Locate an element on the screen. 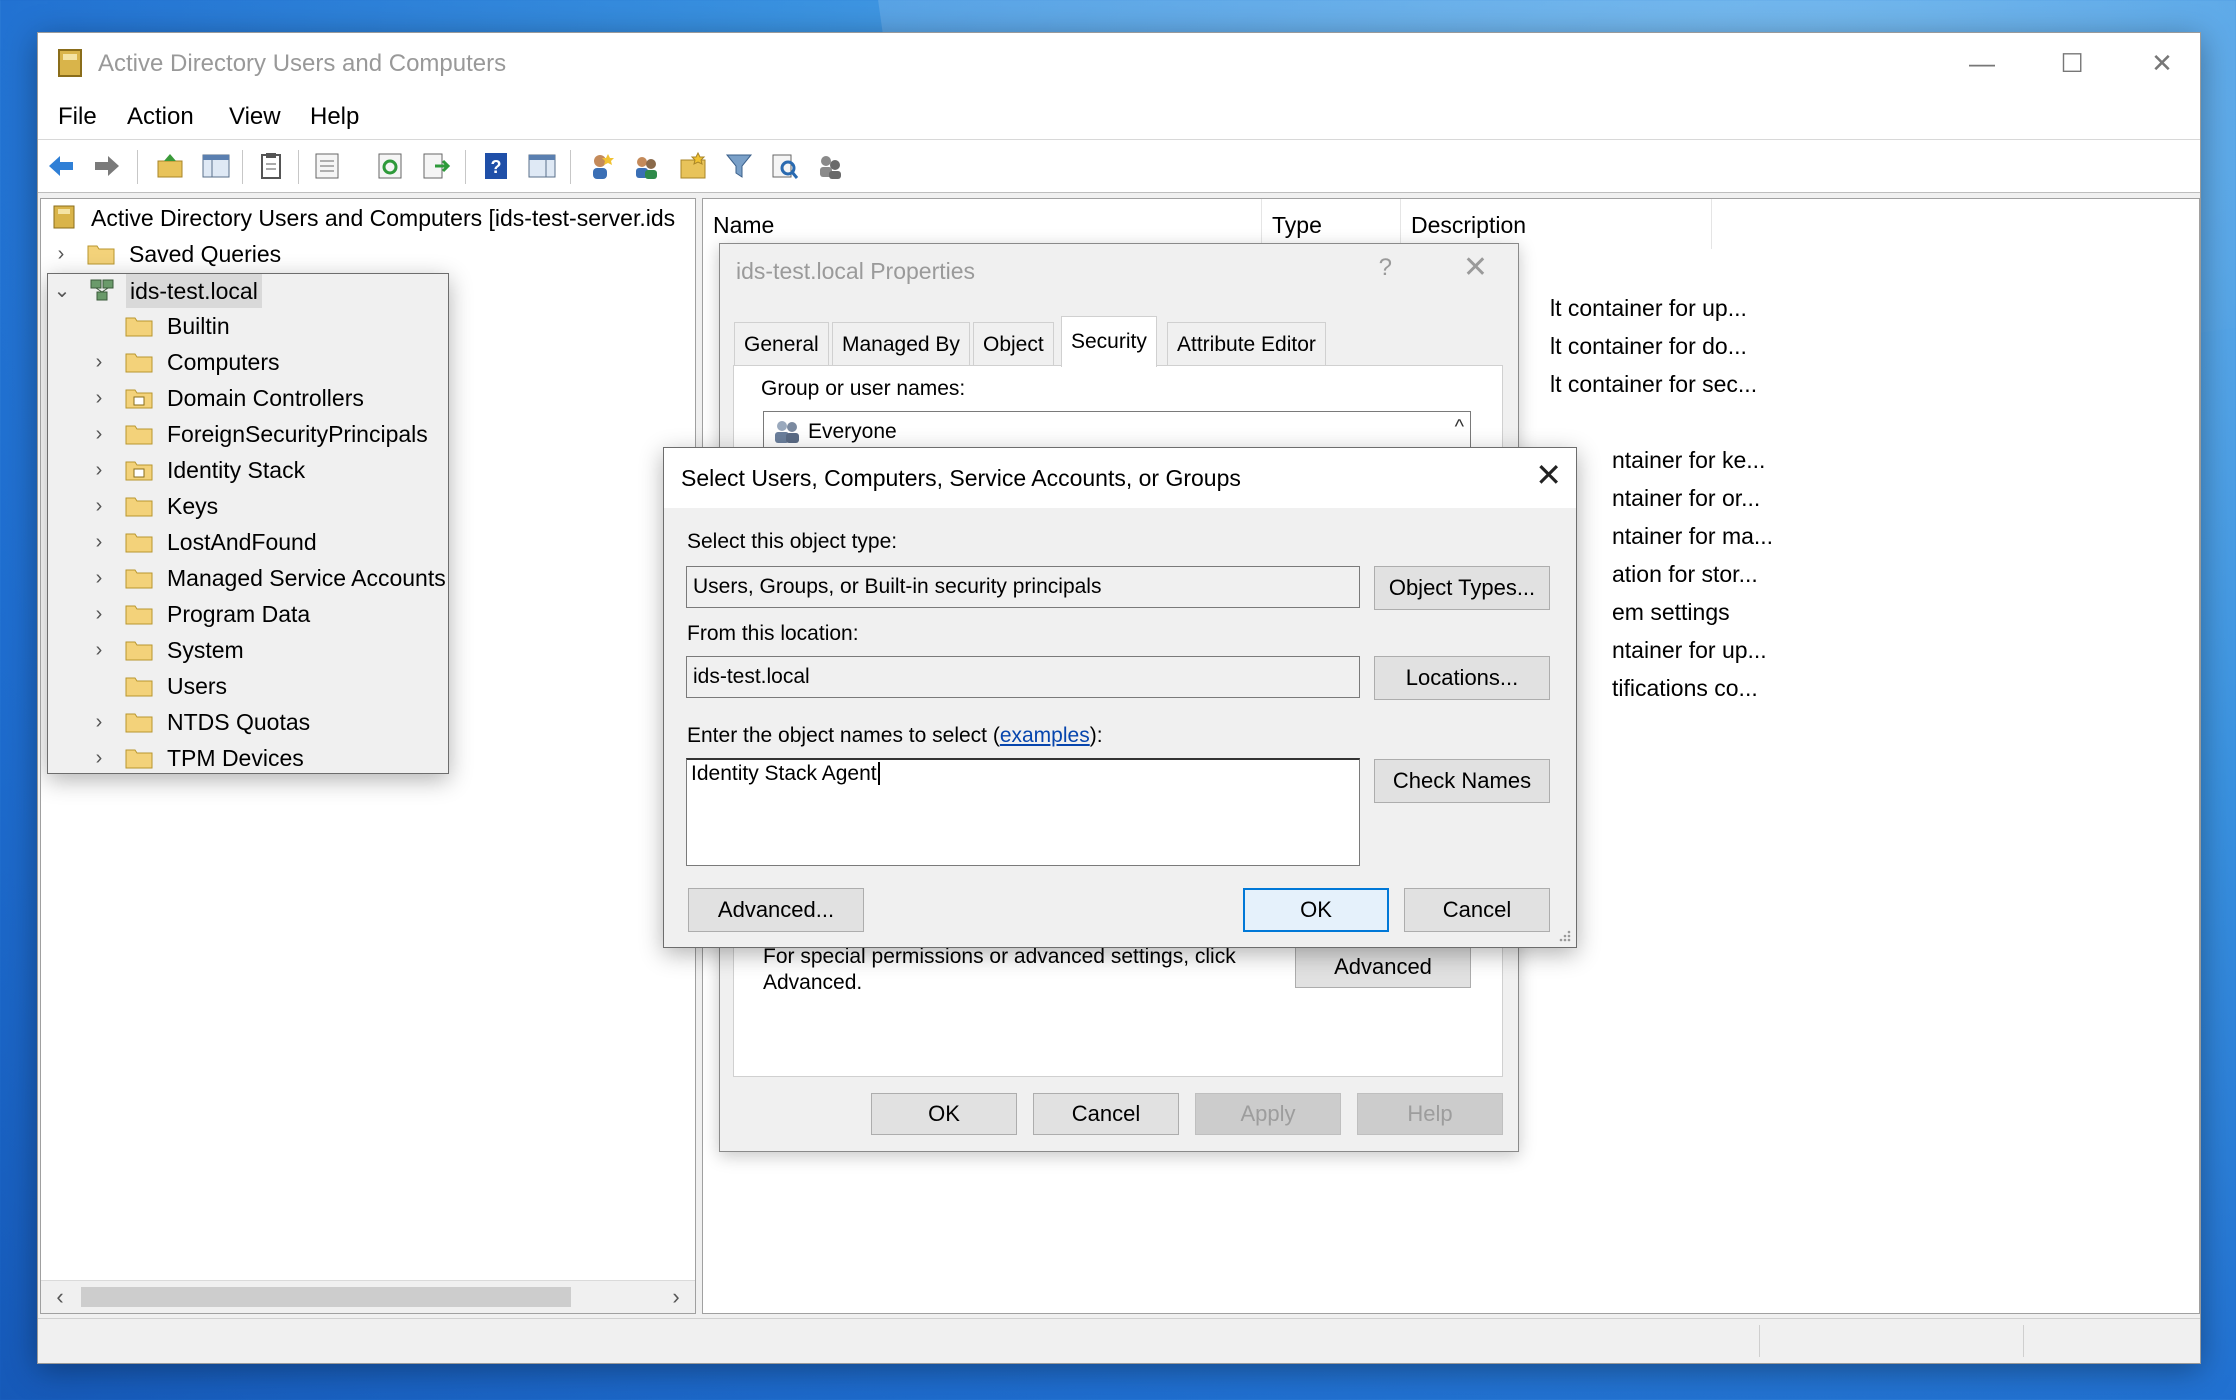 The height and width of the screenshot is (1400, 2236). scroll-left-arrow: ‹ is located at coordinates (60, 1297).